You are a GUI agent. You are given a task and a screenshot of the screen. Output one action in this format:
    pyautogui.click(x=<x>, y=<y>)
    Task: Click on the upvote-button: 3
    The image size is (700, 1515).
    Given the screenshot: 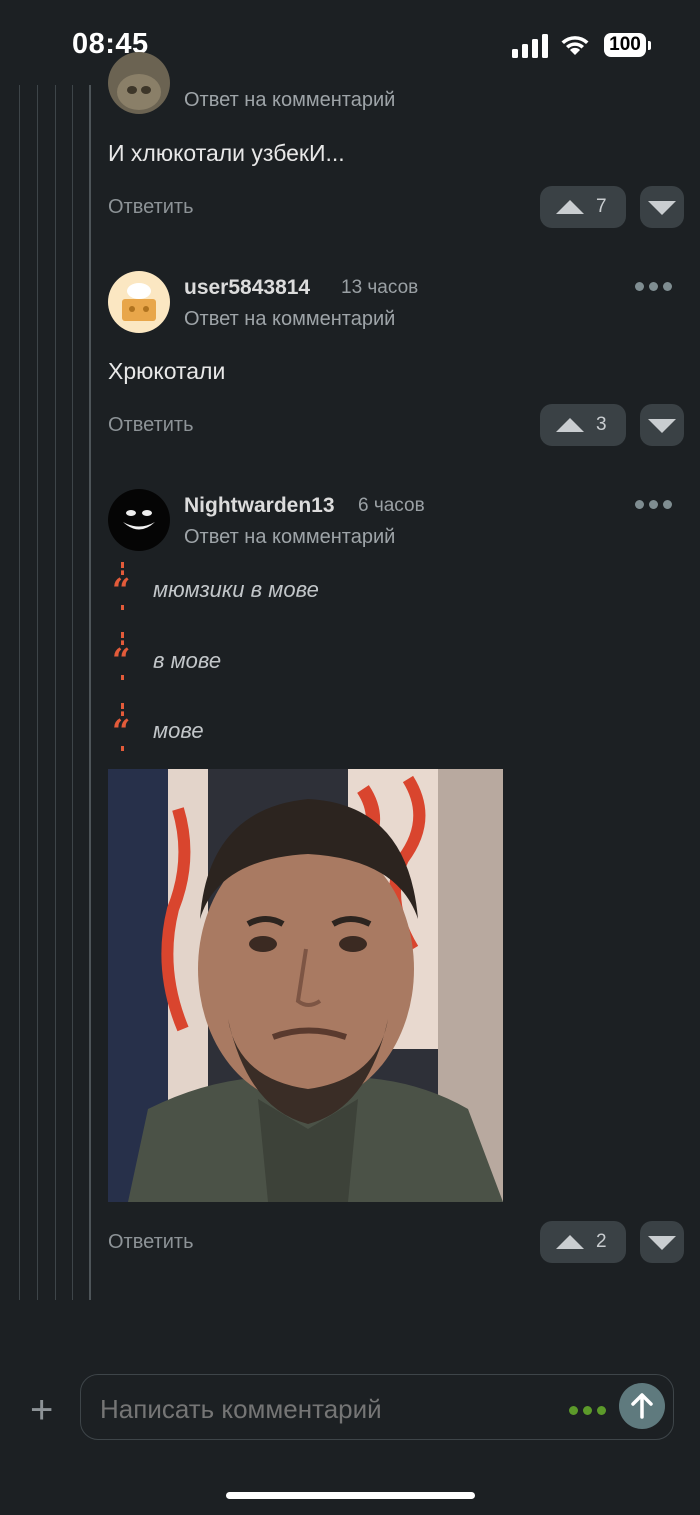 What is the action you would take?
    pyautogui.click(x=583, y=425)
    